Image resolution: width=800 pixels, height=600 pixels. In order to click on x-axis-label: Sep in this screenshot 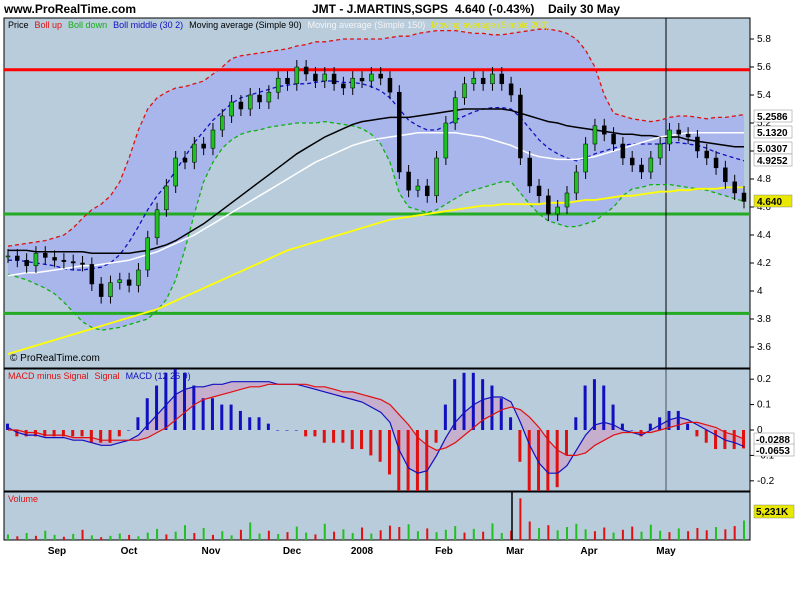, I will do `click(57, 551)`.